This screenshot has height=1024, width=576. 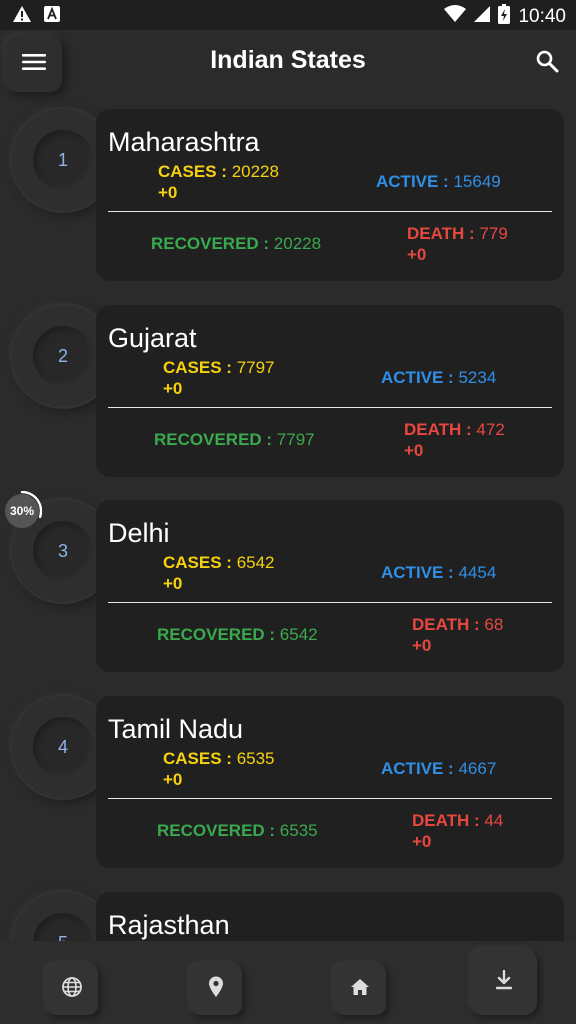 I want to click on app-notification-icon, so click(x=52, y=16).